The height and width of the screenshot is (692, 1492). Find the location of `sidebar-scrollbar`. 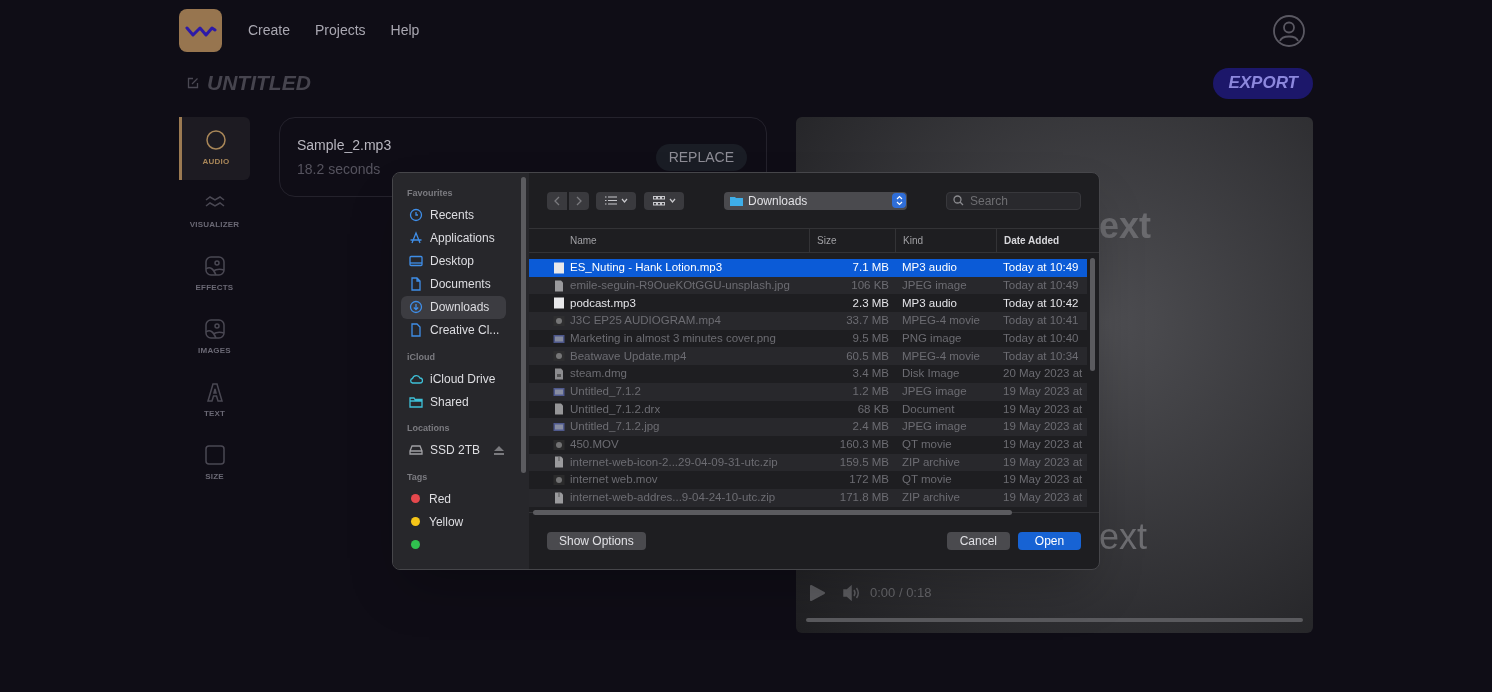

sidebar-scrollbar is located at coordinates (523, 325).